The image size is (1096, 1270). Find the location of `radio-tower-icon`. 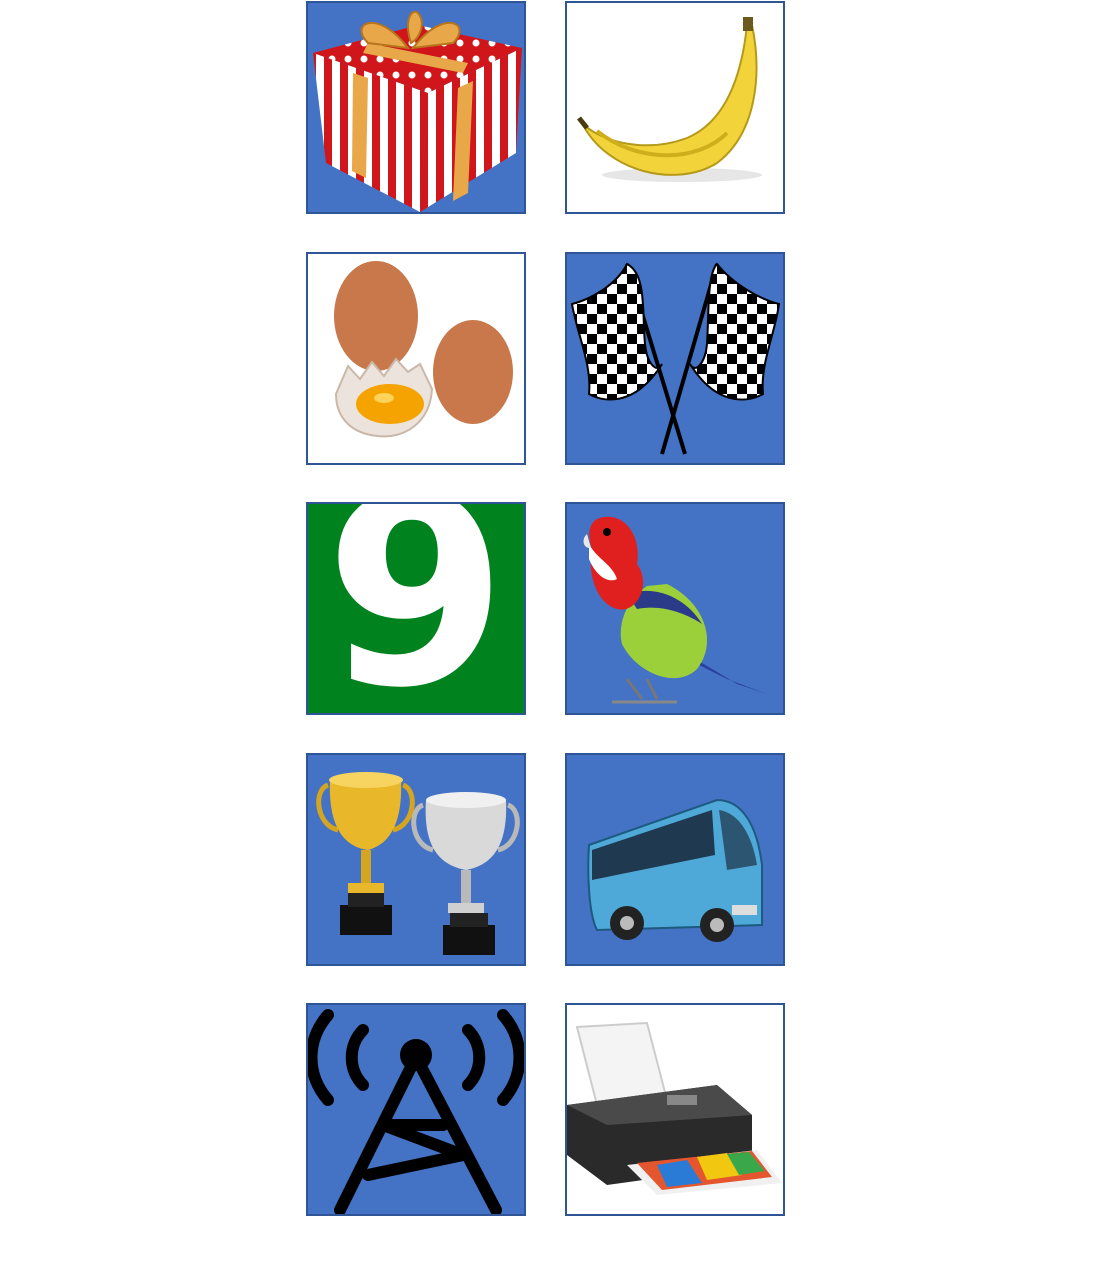

radio-tower-icon is located at coordinates (416, 1111).